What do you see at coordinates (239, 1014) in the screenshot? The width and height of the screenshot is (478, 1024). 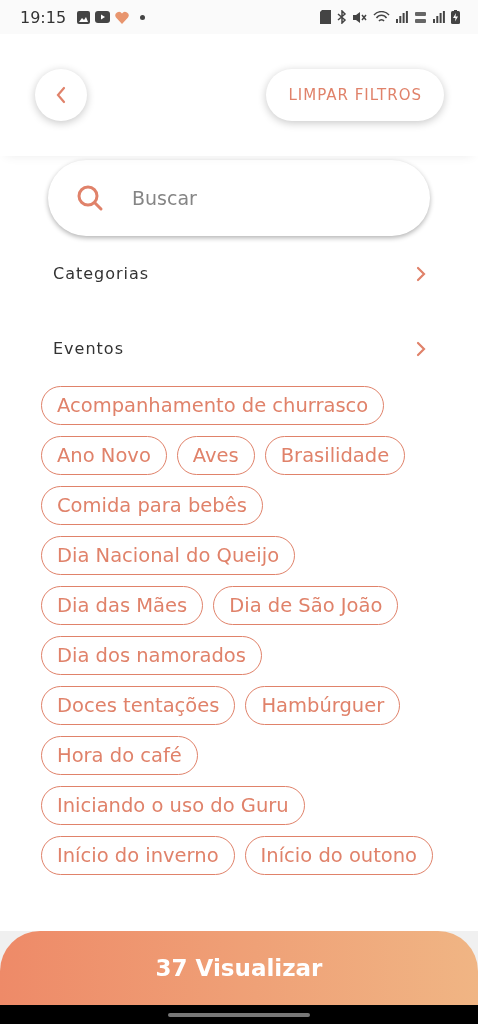 I see `home-indicator` at bounding box center [239, 1014].